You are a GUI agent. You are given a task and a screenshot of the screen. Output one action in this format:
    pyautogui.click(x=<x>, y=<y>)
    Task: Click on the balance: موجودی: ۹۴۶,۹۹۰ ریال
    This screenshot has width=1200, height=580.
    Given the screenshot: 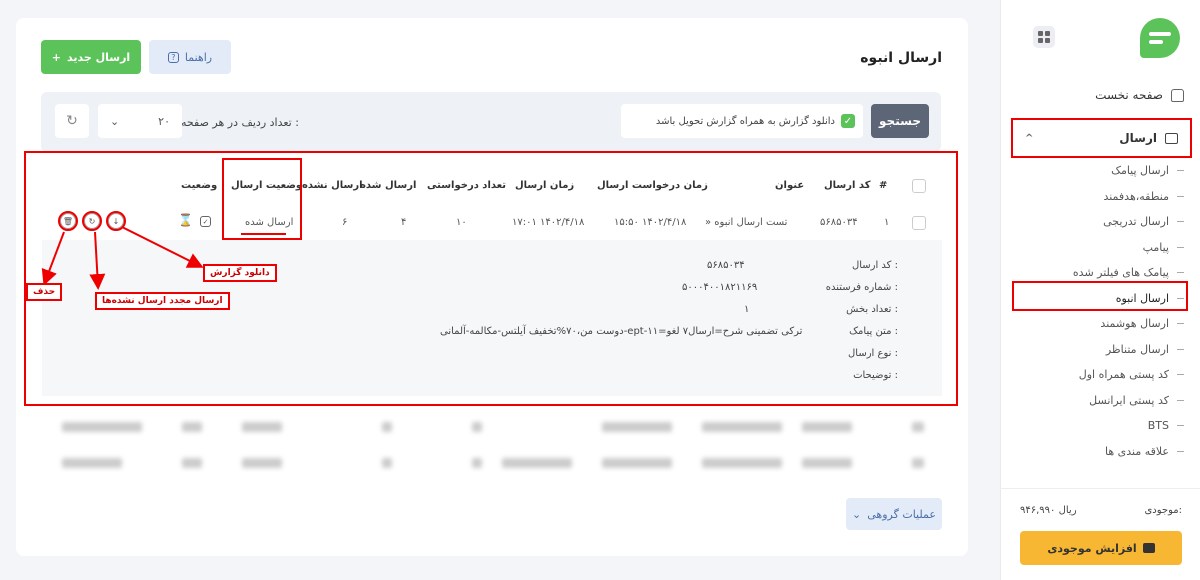 What is the action you would take?
    pyautogui.click(x=1101, y=510)
    